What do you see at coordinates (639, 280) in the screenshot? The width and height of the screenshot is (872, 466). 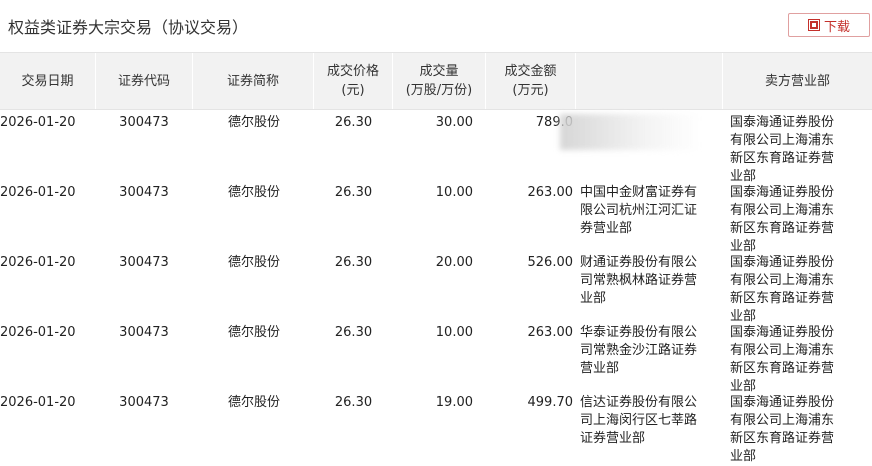 I see `buyer-branch: 财通证券股份有限公司常熟枫林路证券营业部` at bounding box center [639, 280].